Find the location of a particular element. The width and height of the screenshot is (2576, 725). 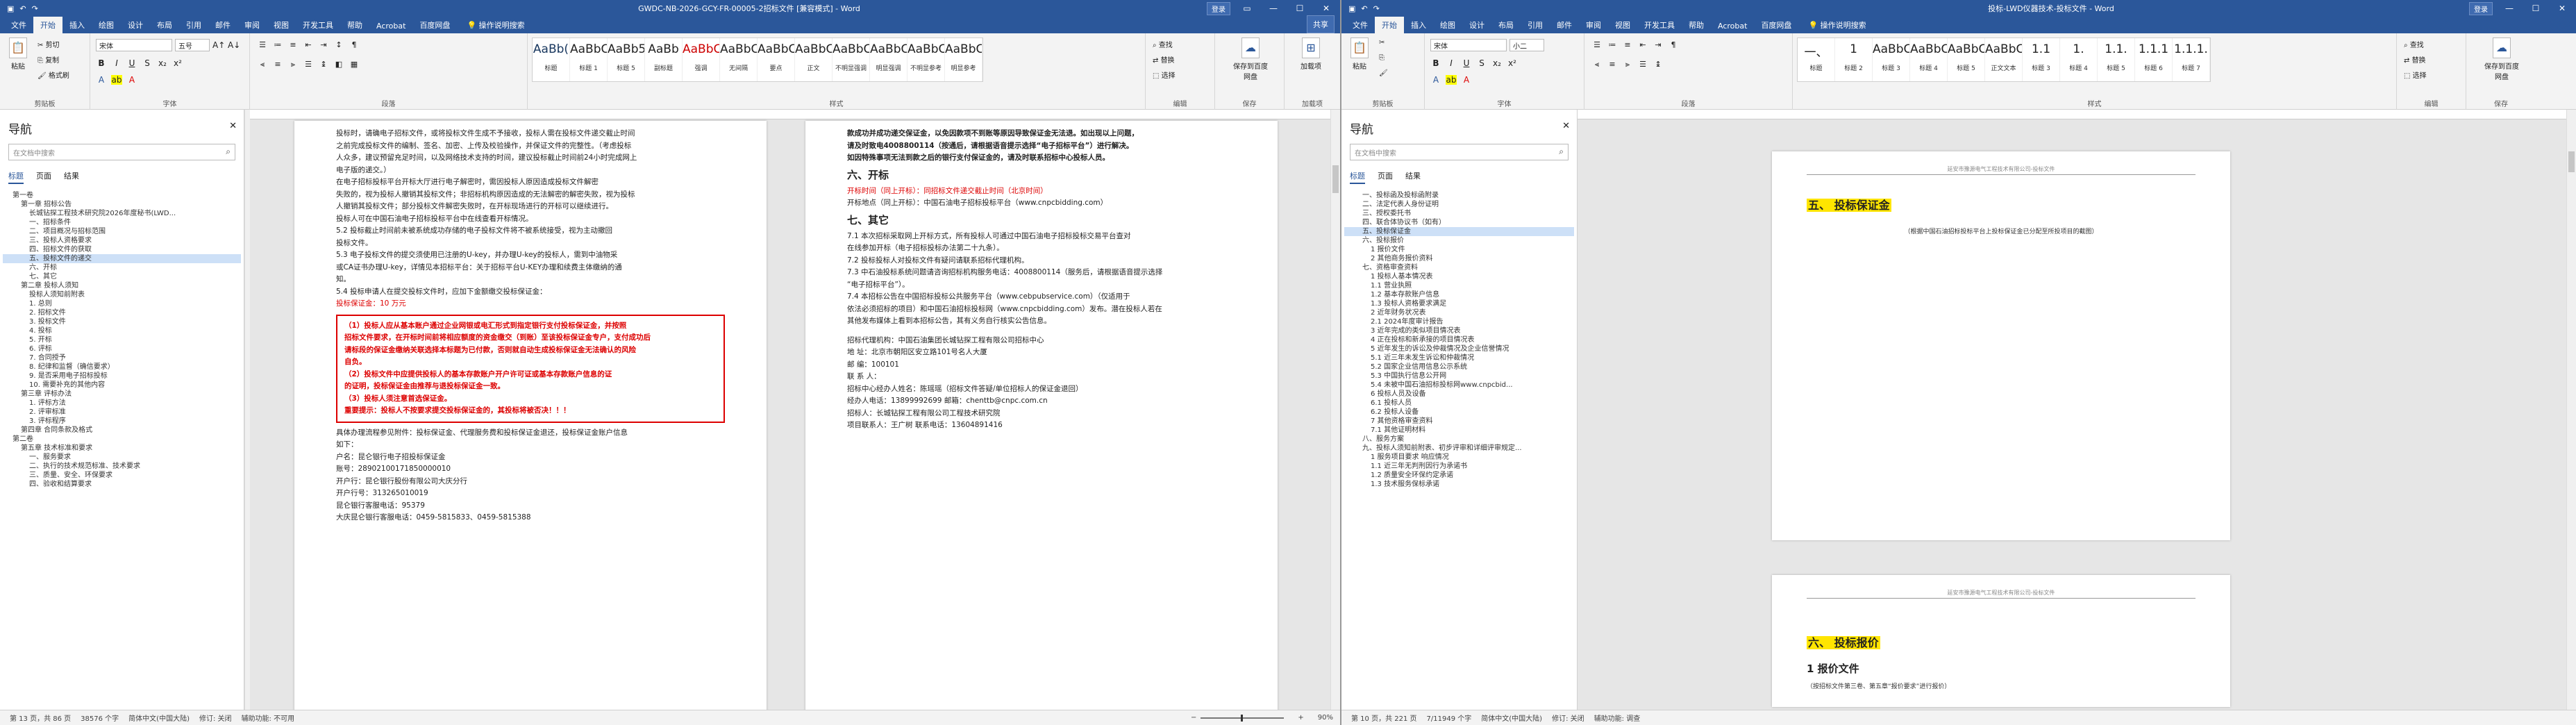

style-item: AaBbCcI 标题 1 is located at coordinates (589, 59).